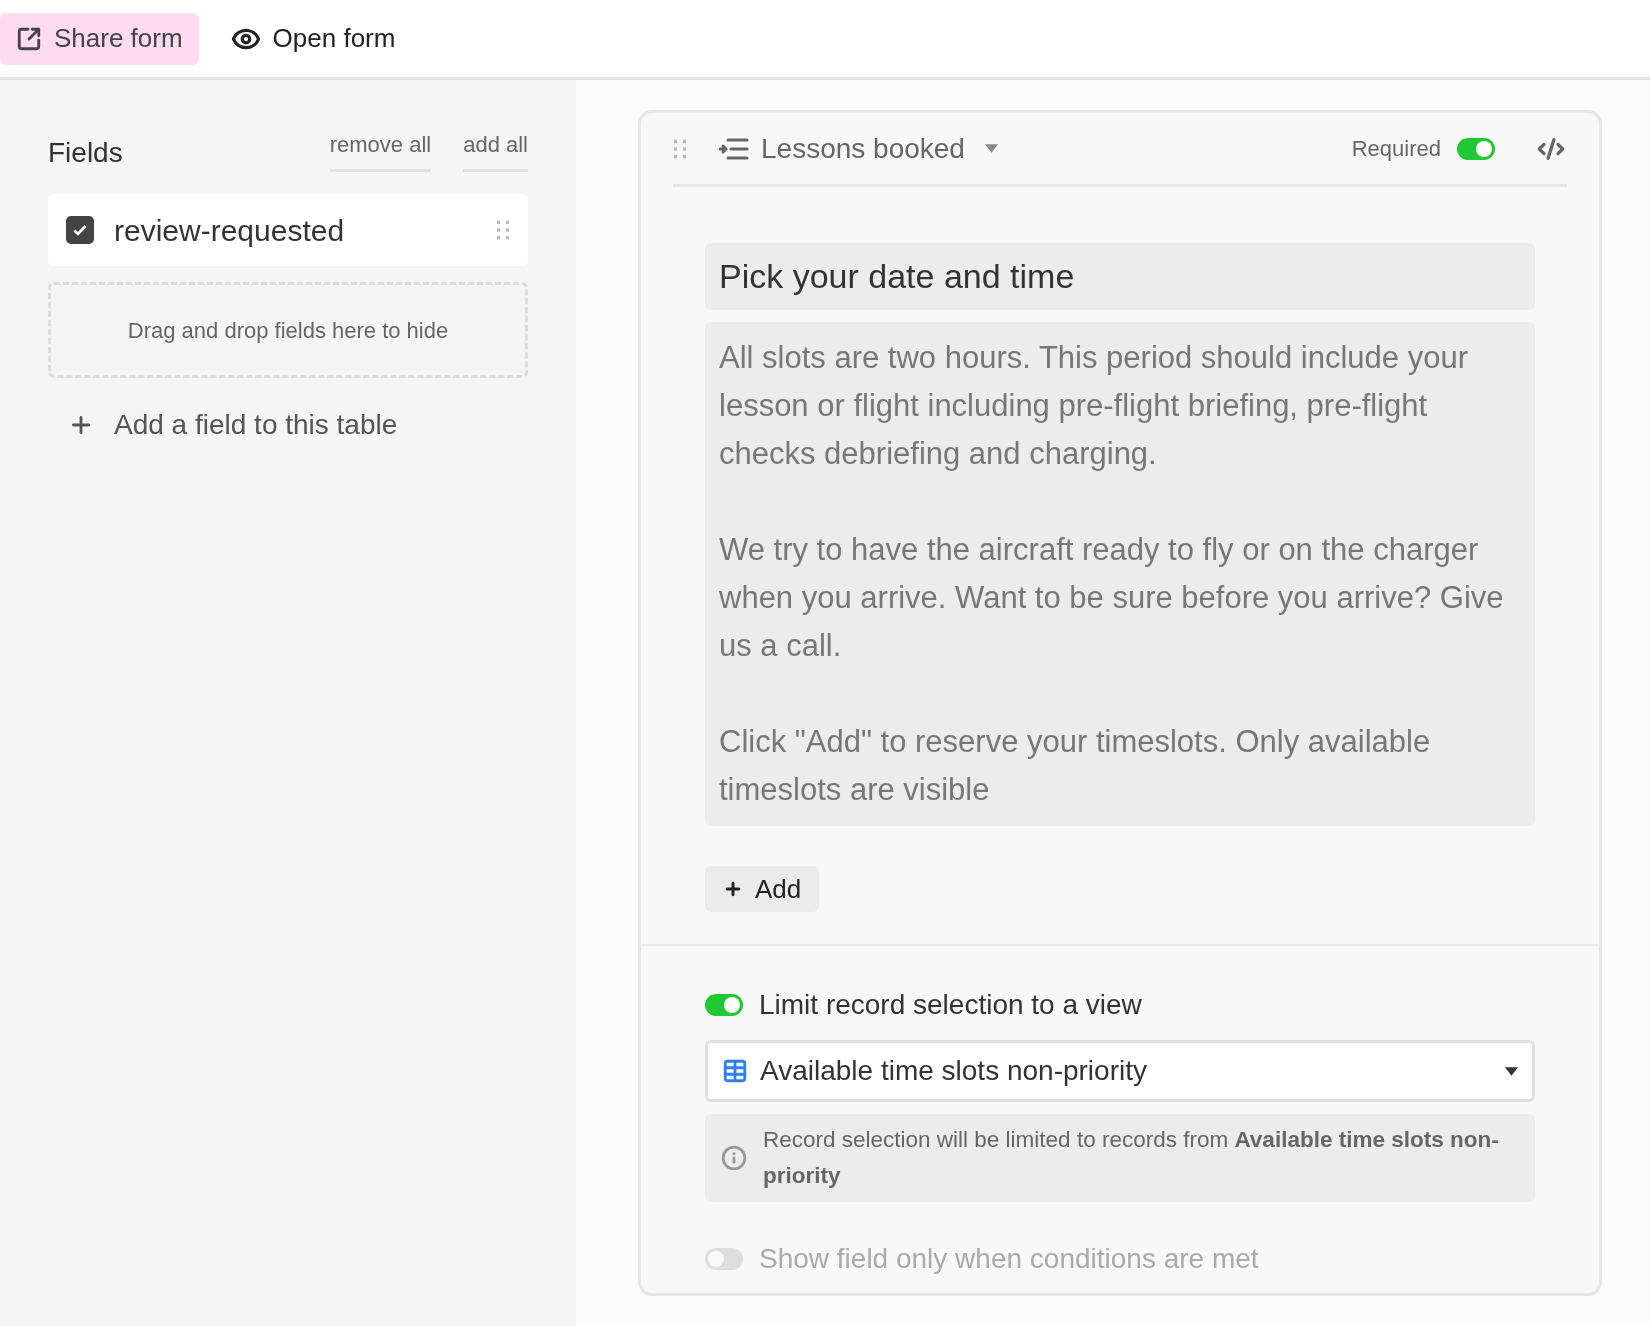 The height and width of the screenshot is (1326, 1650). Describe the element at coordinates (313, 38) in the screenshot. I see `open-form-button: Open form` at that location.